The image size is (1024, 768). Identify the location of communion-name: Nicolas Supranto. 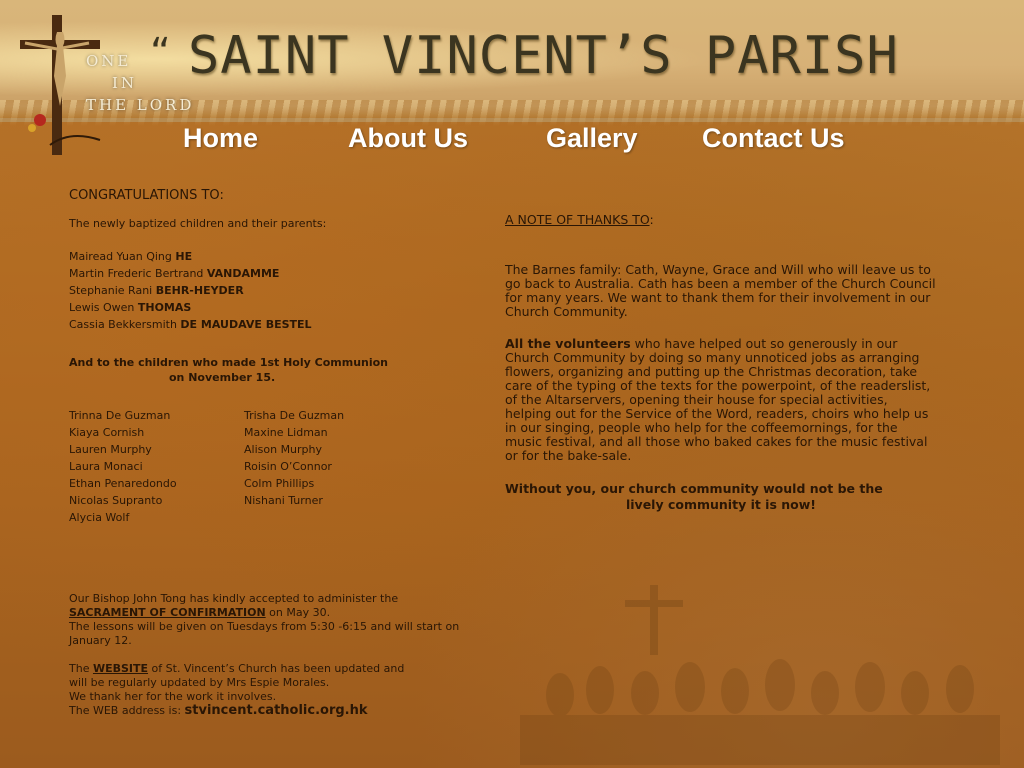
(116, 500).